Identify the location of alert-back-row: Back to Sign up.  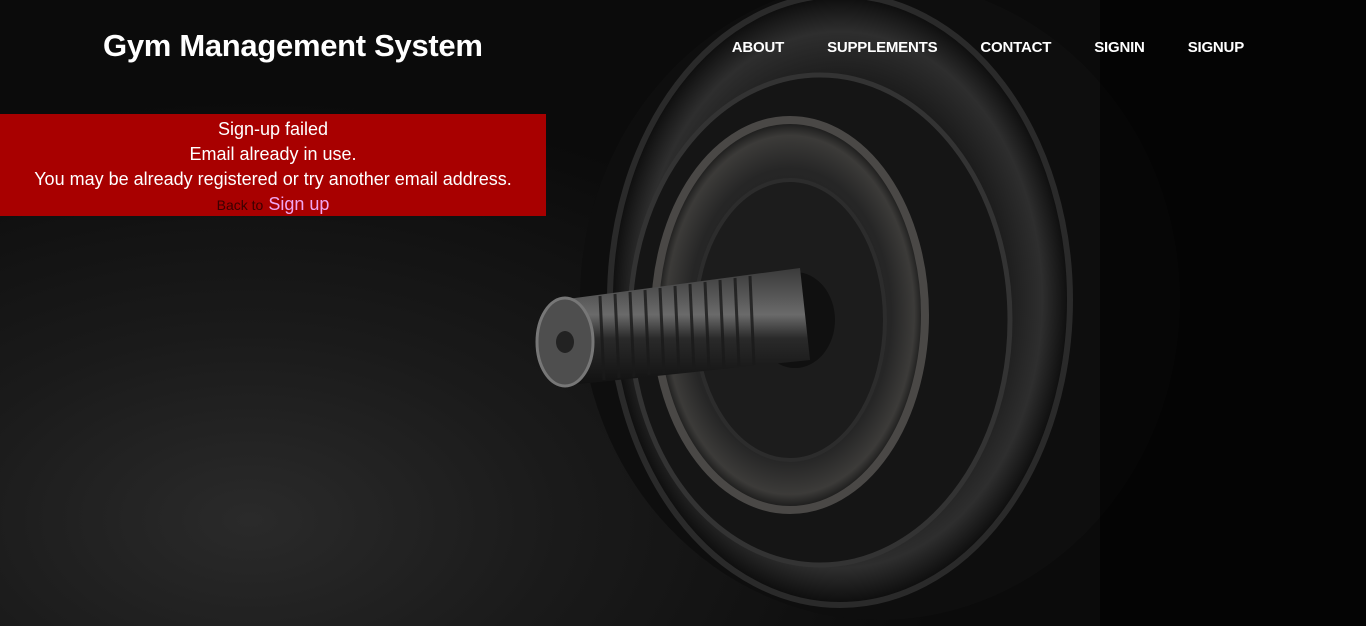
(273, 205).